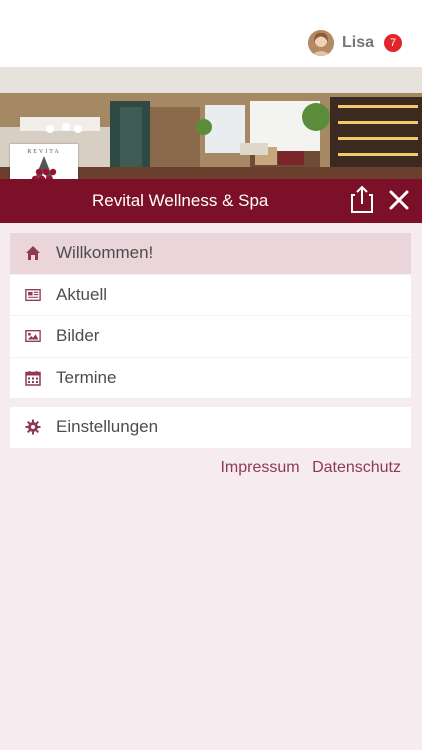 The image size is (422, 750). What do you see at coordinates (44, 152) in the screenshot?
I see `svg-text: REVITA` at bounding box center [44, 152].